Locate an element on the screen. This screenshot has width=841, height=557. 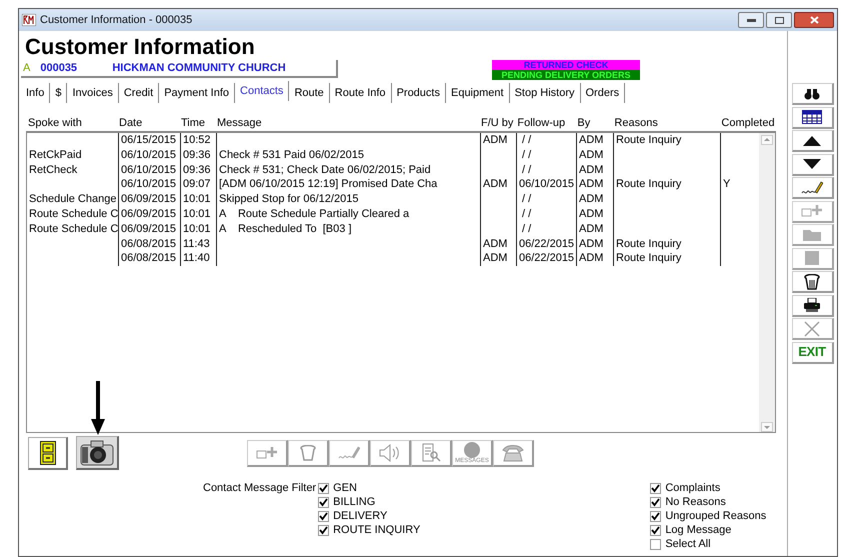
down-arrow-icon is located at coordinates (812, 164).